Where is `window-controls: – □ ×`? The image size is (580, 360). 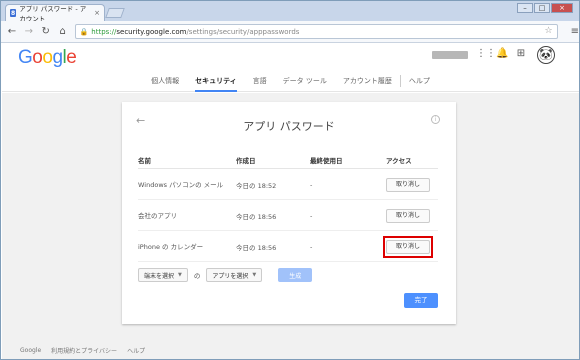 window-controls: – □ × is located at coordinates (545, 8).